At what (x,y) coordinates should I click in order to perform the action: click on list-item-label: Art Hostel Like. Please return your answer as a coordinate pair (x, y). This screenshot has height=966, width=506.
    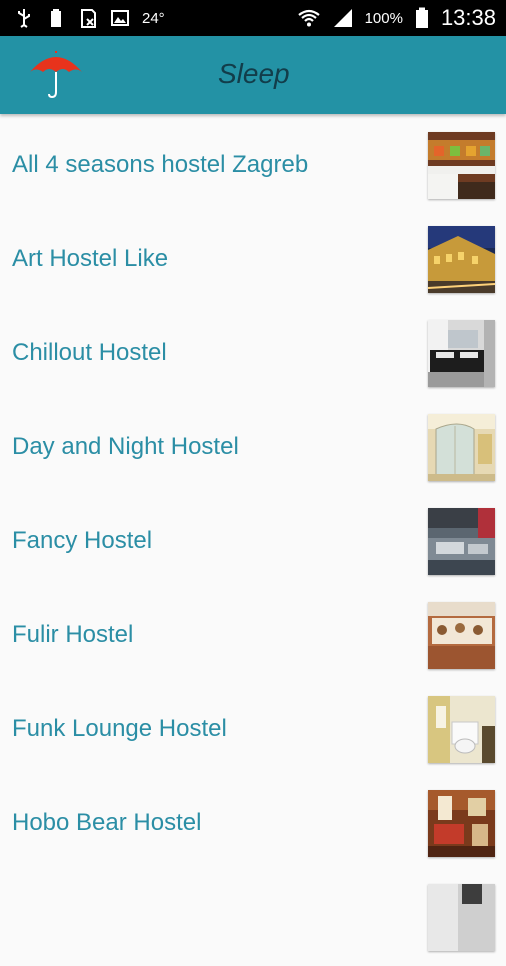
    Looking at the image, I should click on (90, 258).